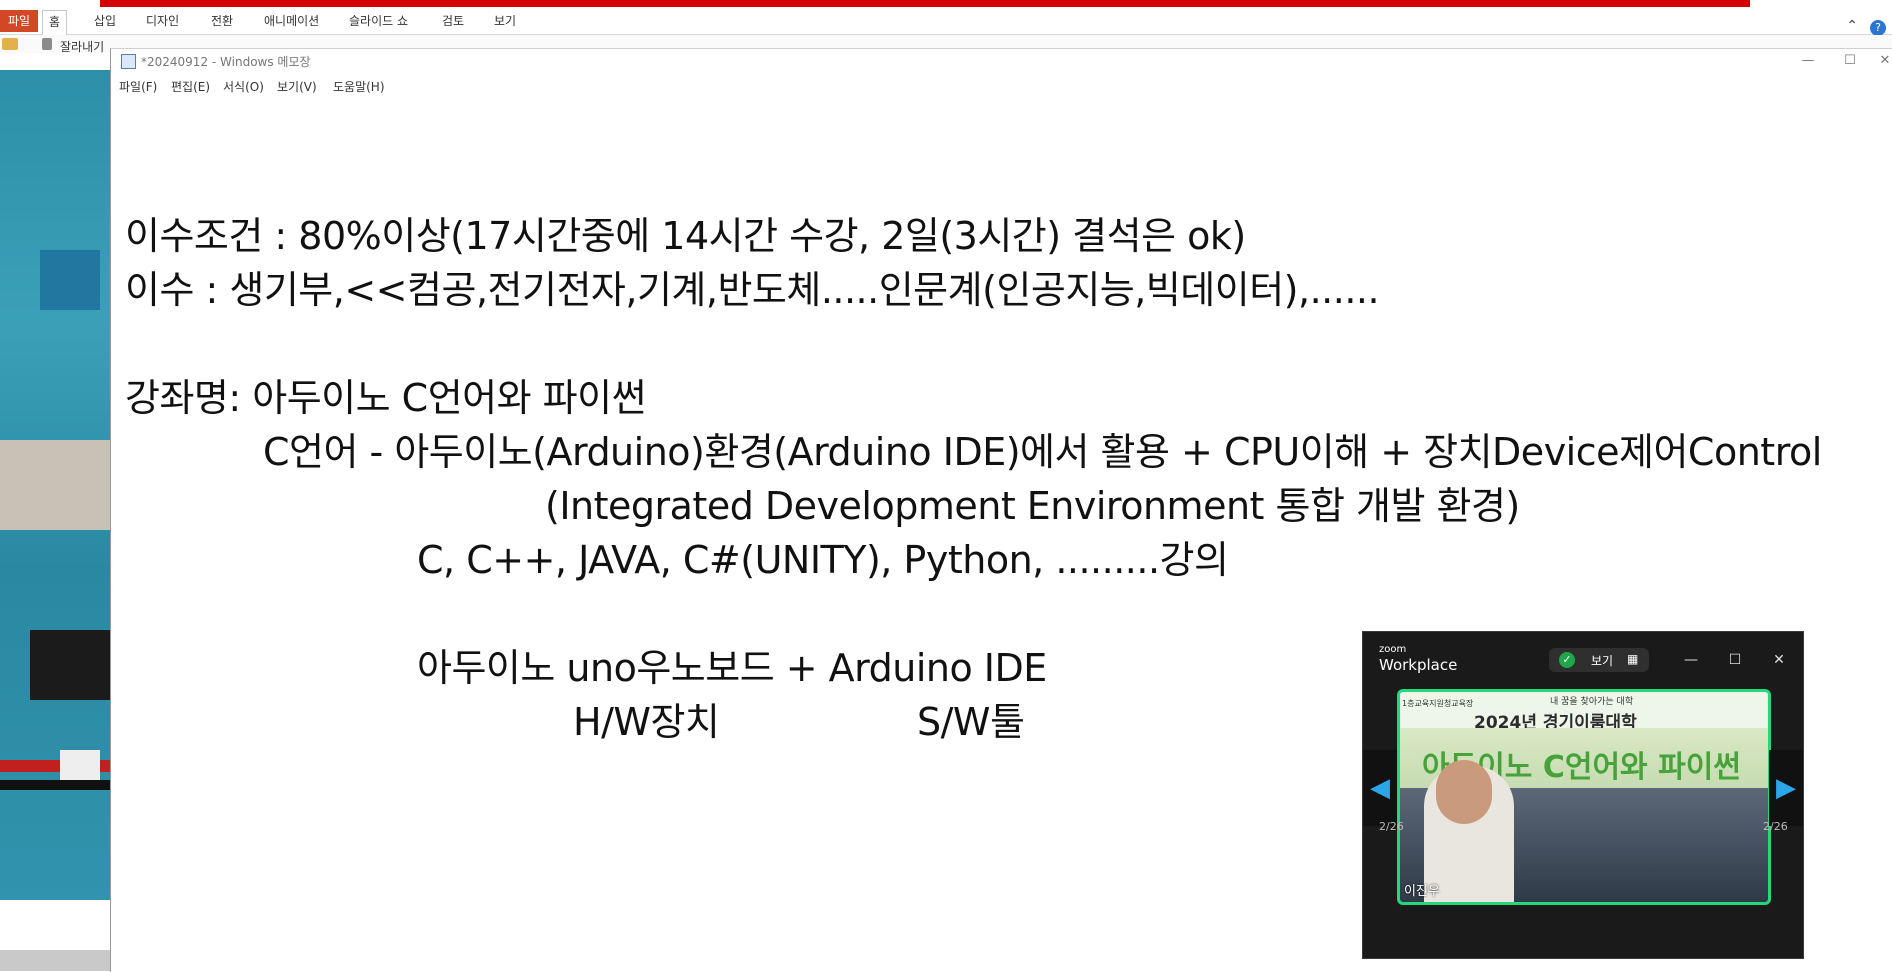 This screenshot has height=972, width=1892. What do you see at coordinates (1735, 660) in the screenshot?
I see `zoom-maximize-button: ☐` at bounding box center [1735, 660].